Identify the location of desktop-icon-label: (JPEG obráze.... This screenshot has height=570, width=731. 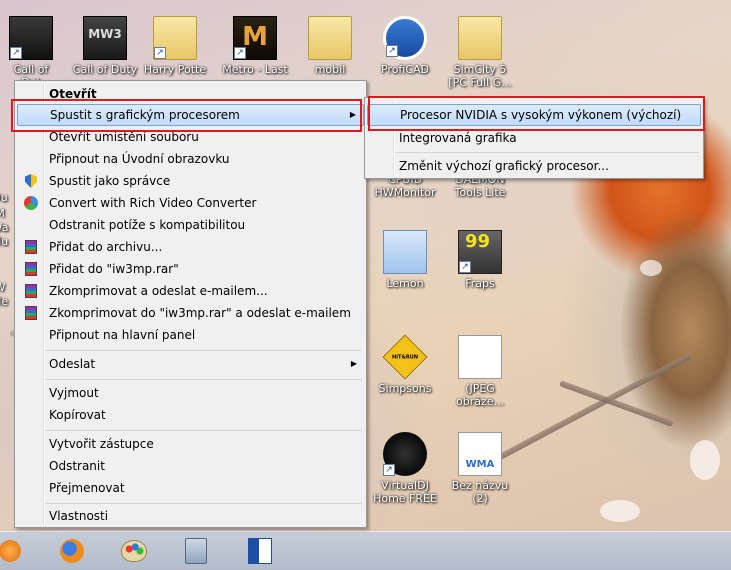
(479, 395).